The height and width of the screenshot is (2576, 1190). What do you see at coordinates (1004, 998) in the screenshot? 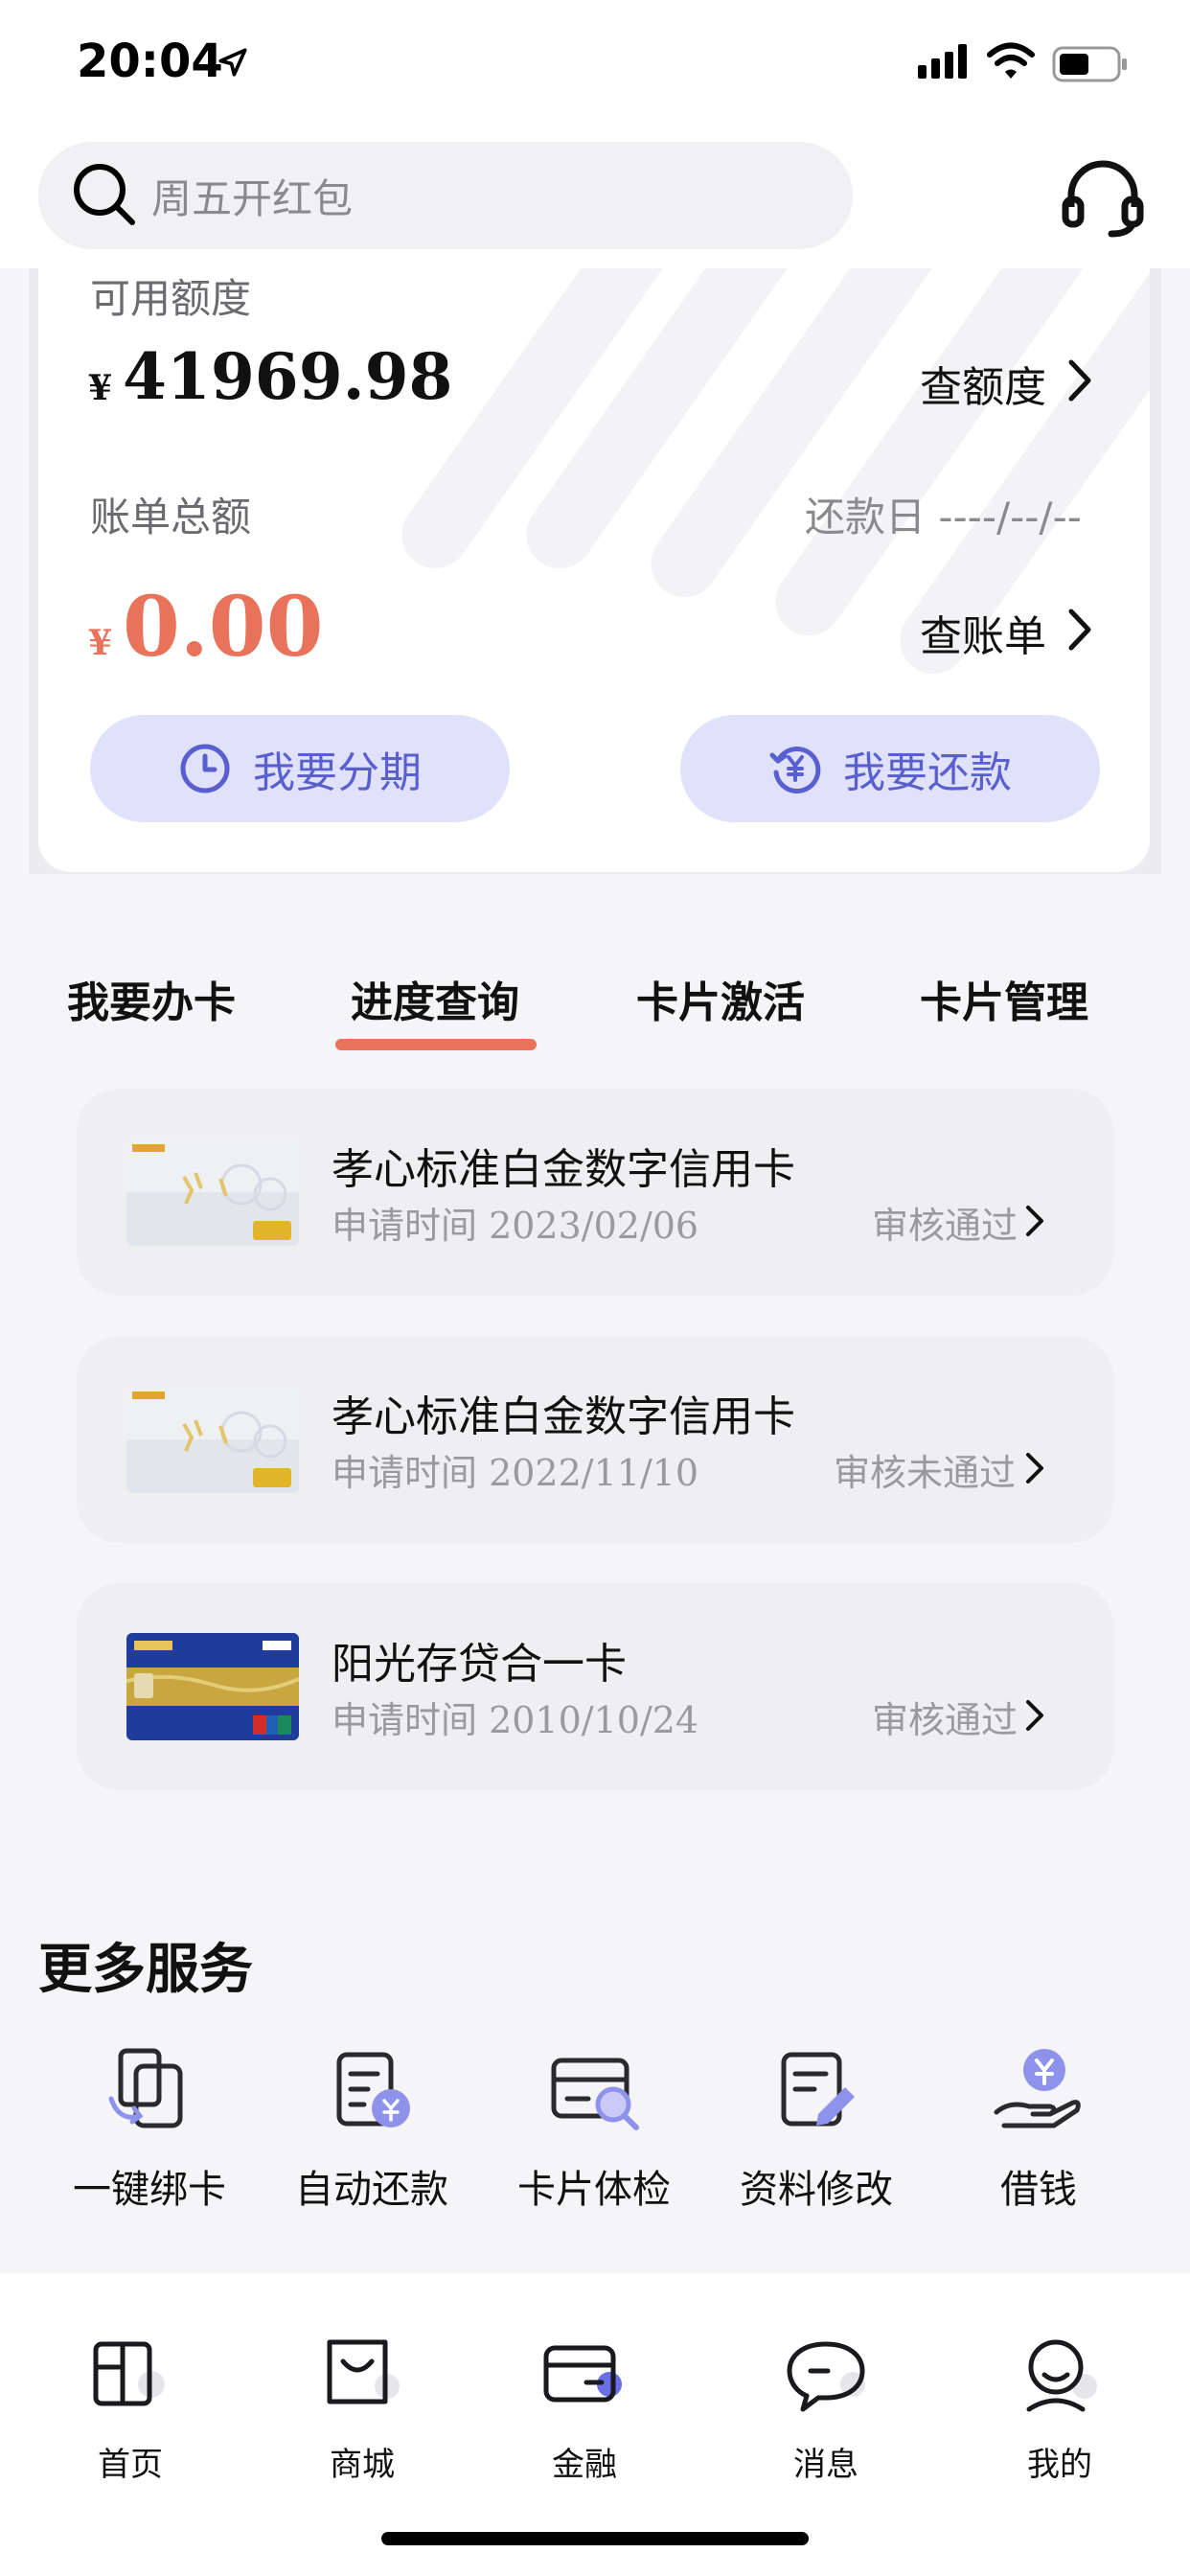
I see `tab-card-management: 卡片管理` at bounding box center [1004, 998].